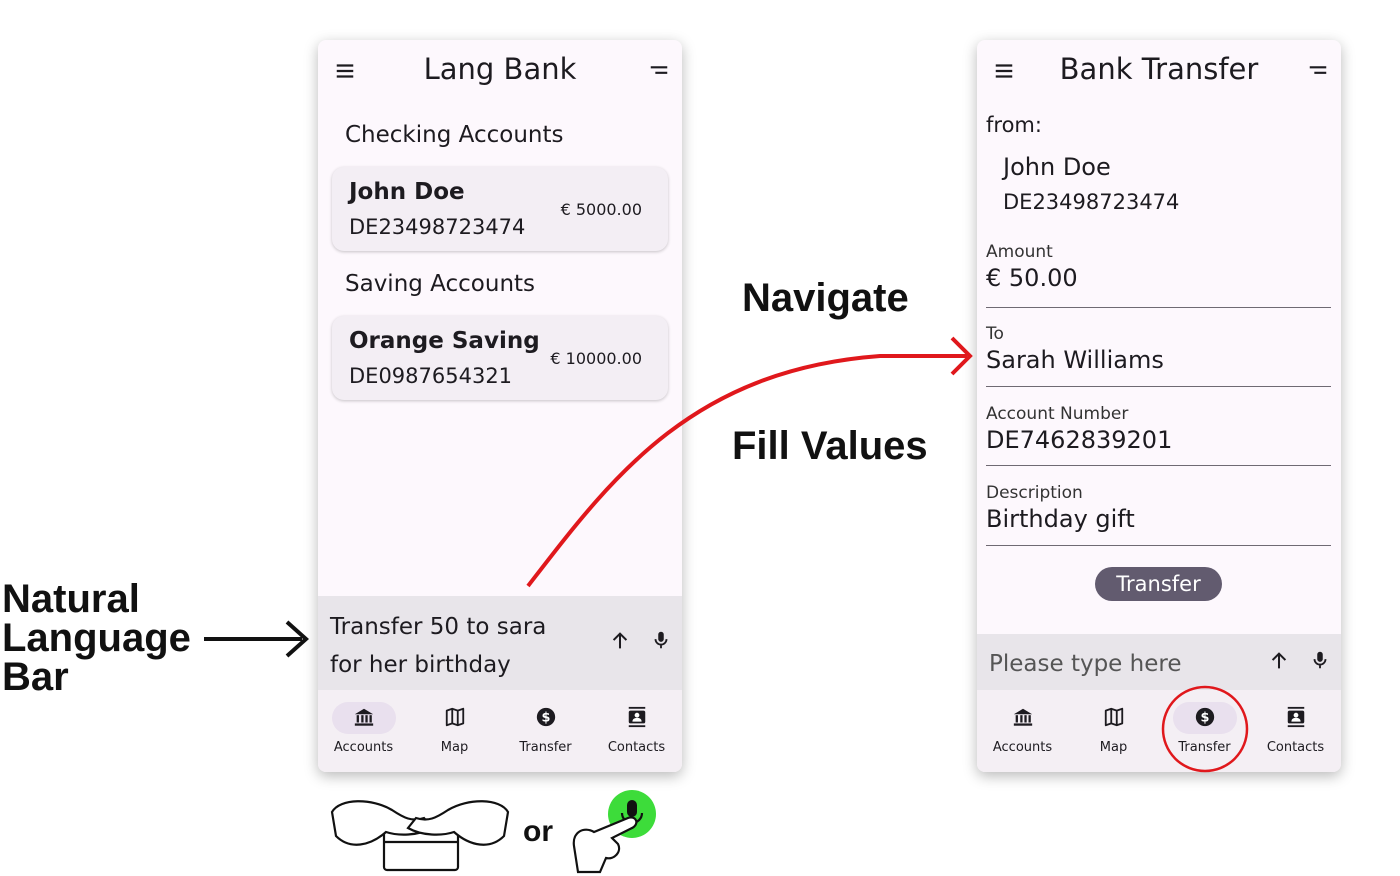 The image size is (1400, 876). Describe the element at coordinates (440, 284) in the screenshot. I see `saving-accounts-heading: Saving Accounts` at that location.